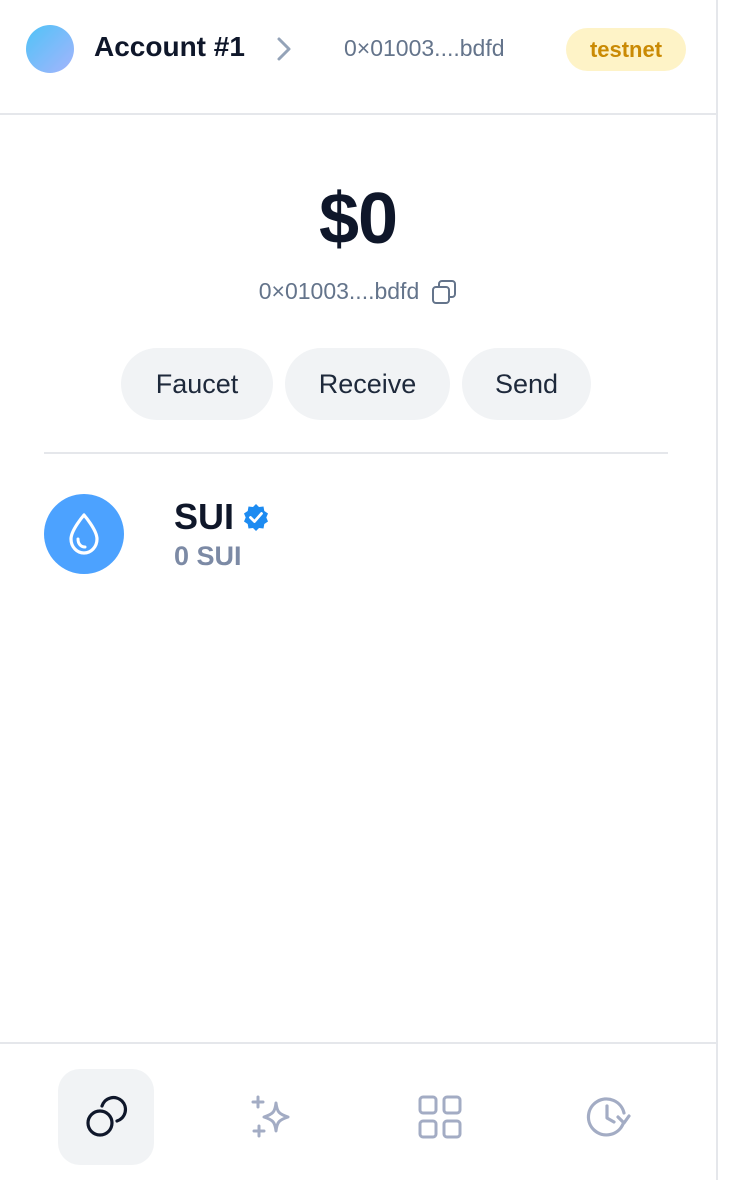  I want to click on chevron-right-icon, so click(284, 49).